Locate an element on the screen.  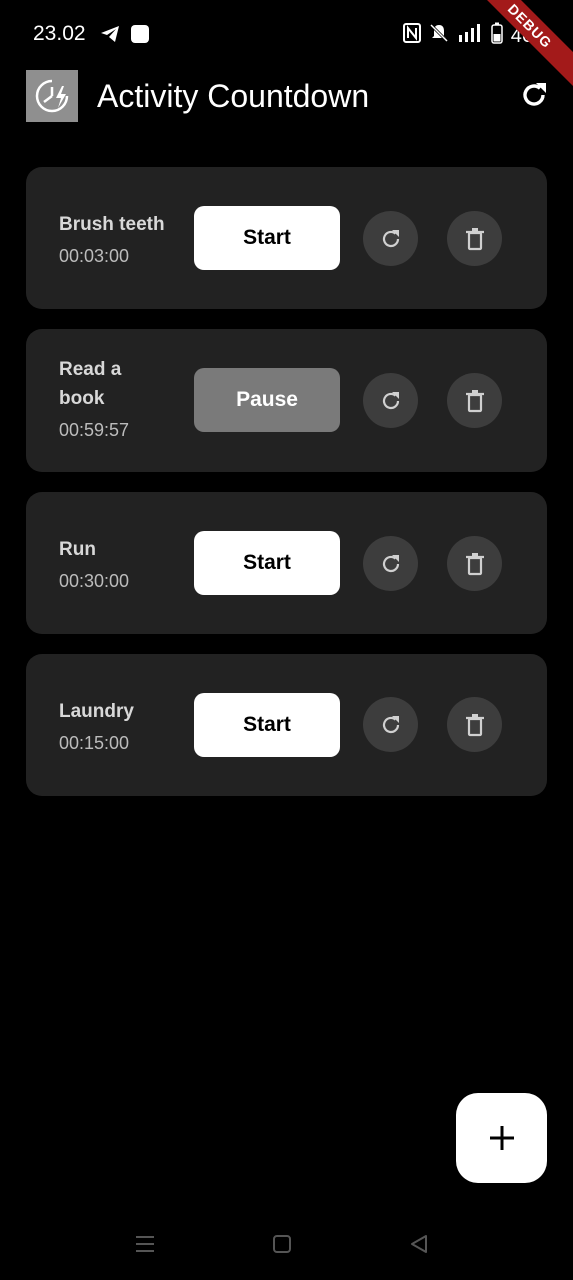
nav-back-button is located at coordinates (419, 1244).